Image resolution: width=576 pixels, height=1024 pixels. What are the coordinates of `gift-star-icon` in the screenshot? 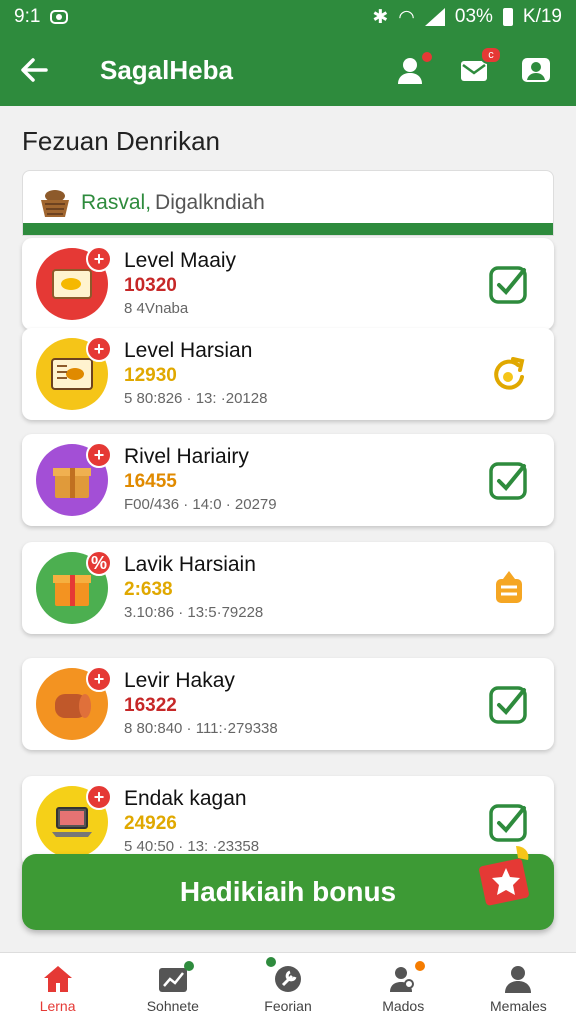 It's located at (504, 876).